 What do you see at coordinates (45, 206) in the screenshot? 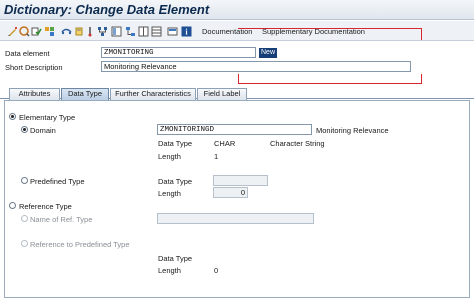
I see `reference-type-label: Reference Type` at bounding box center [45, 206].